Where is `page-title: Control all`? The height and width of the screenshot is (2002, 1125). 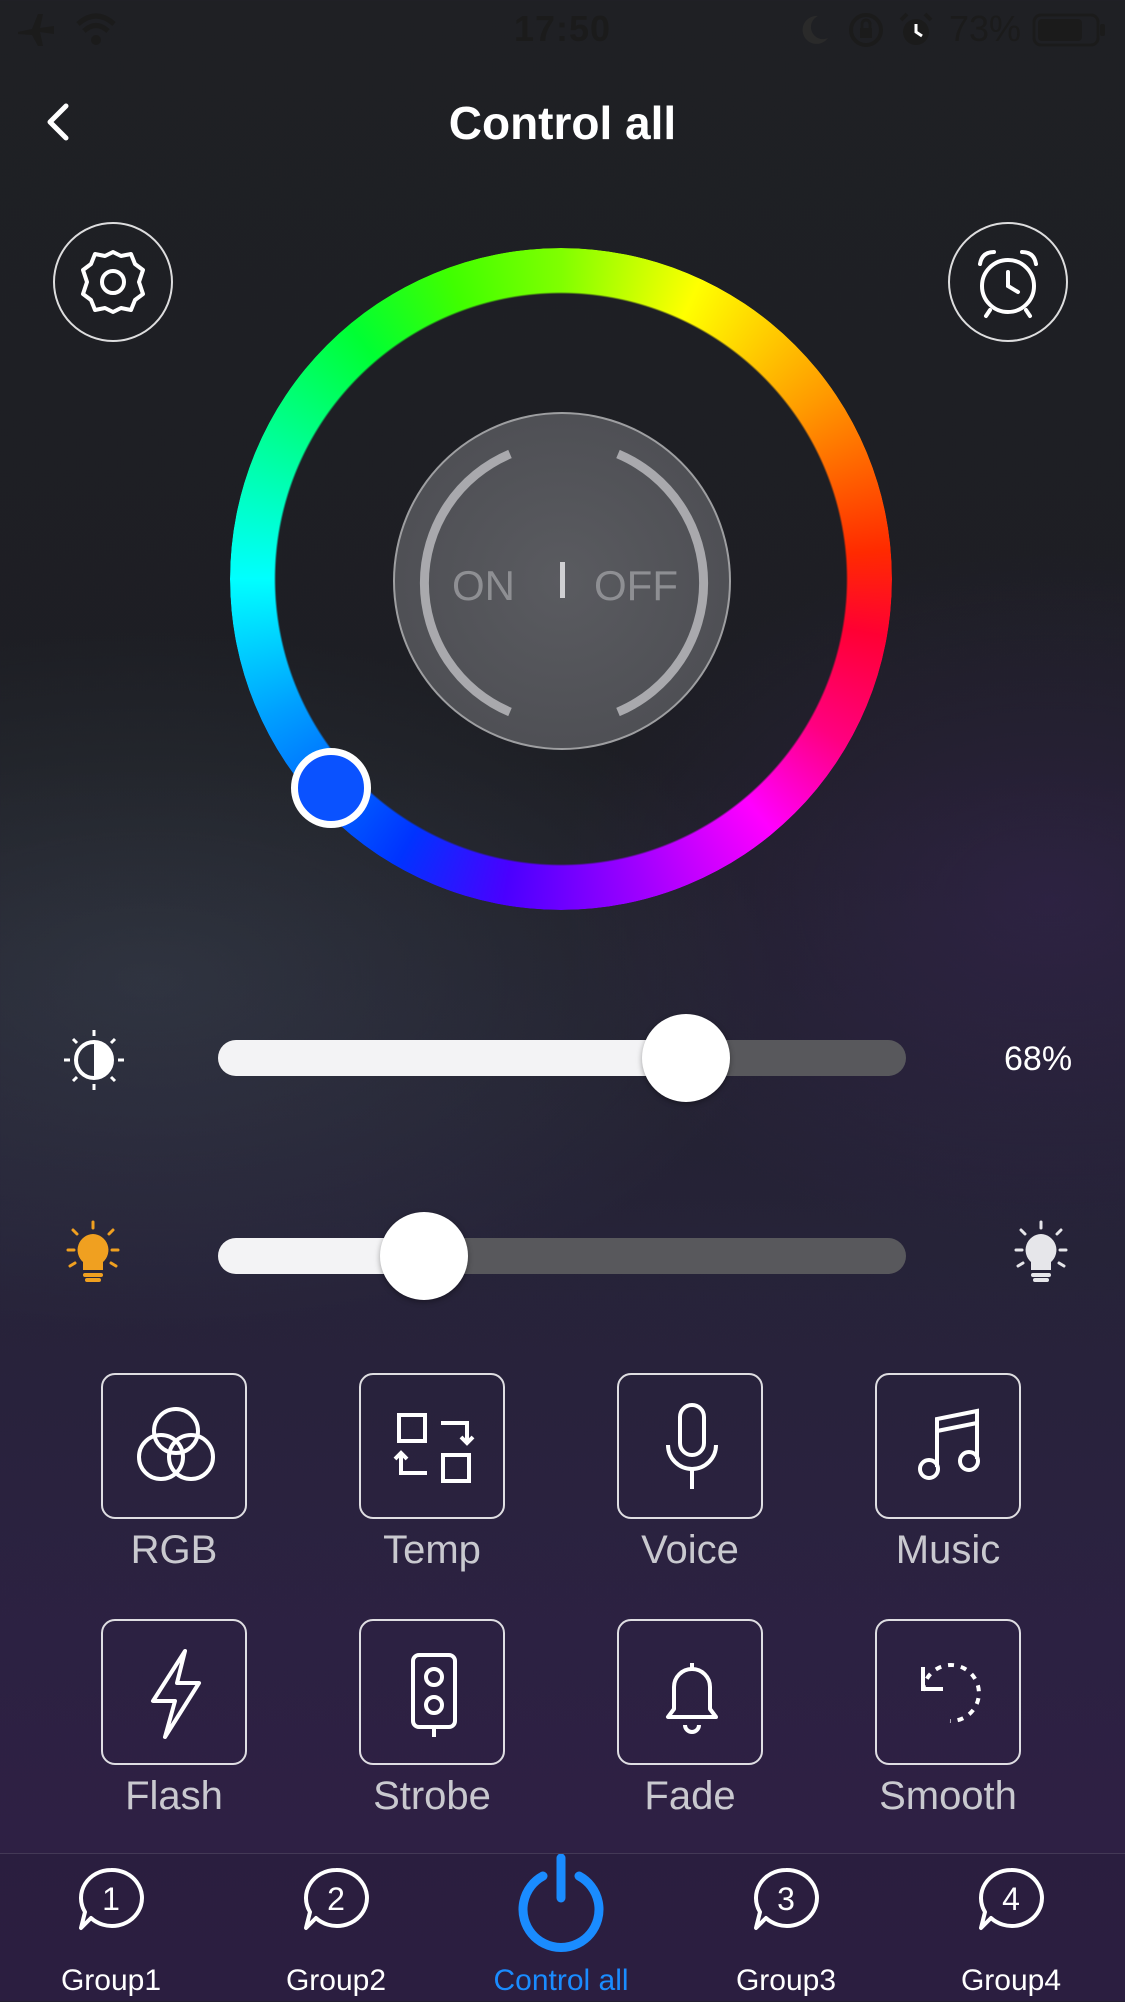
page-title: Control all is located at coordinates (562, 123).